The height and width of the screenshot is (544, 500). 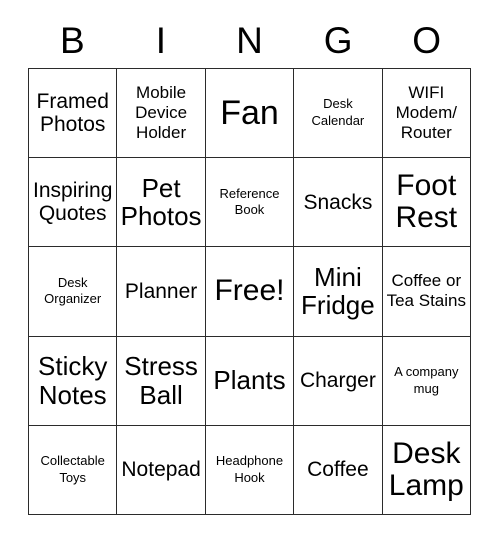 I want to click on bingo-cell-label: Snacks, so click(x=338, y=202).